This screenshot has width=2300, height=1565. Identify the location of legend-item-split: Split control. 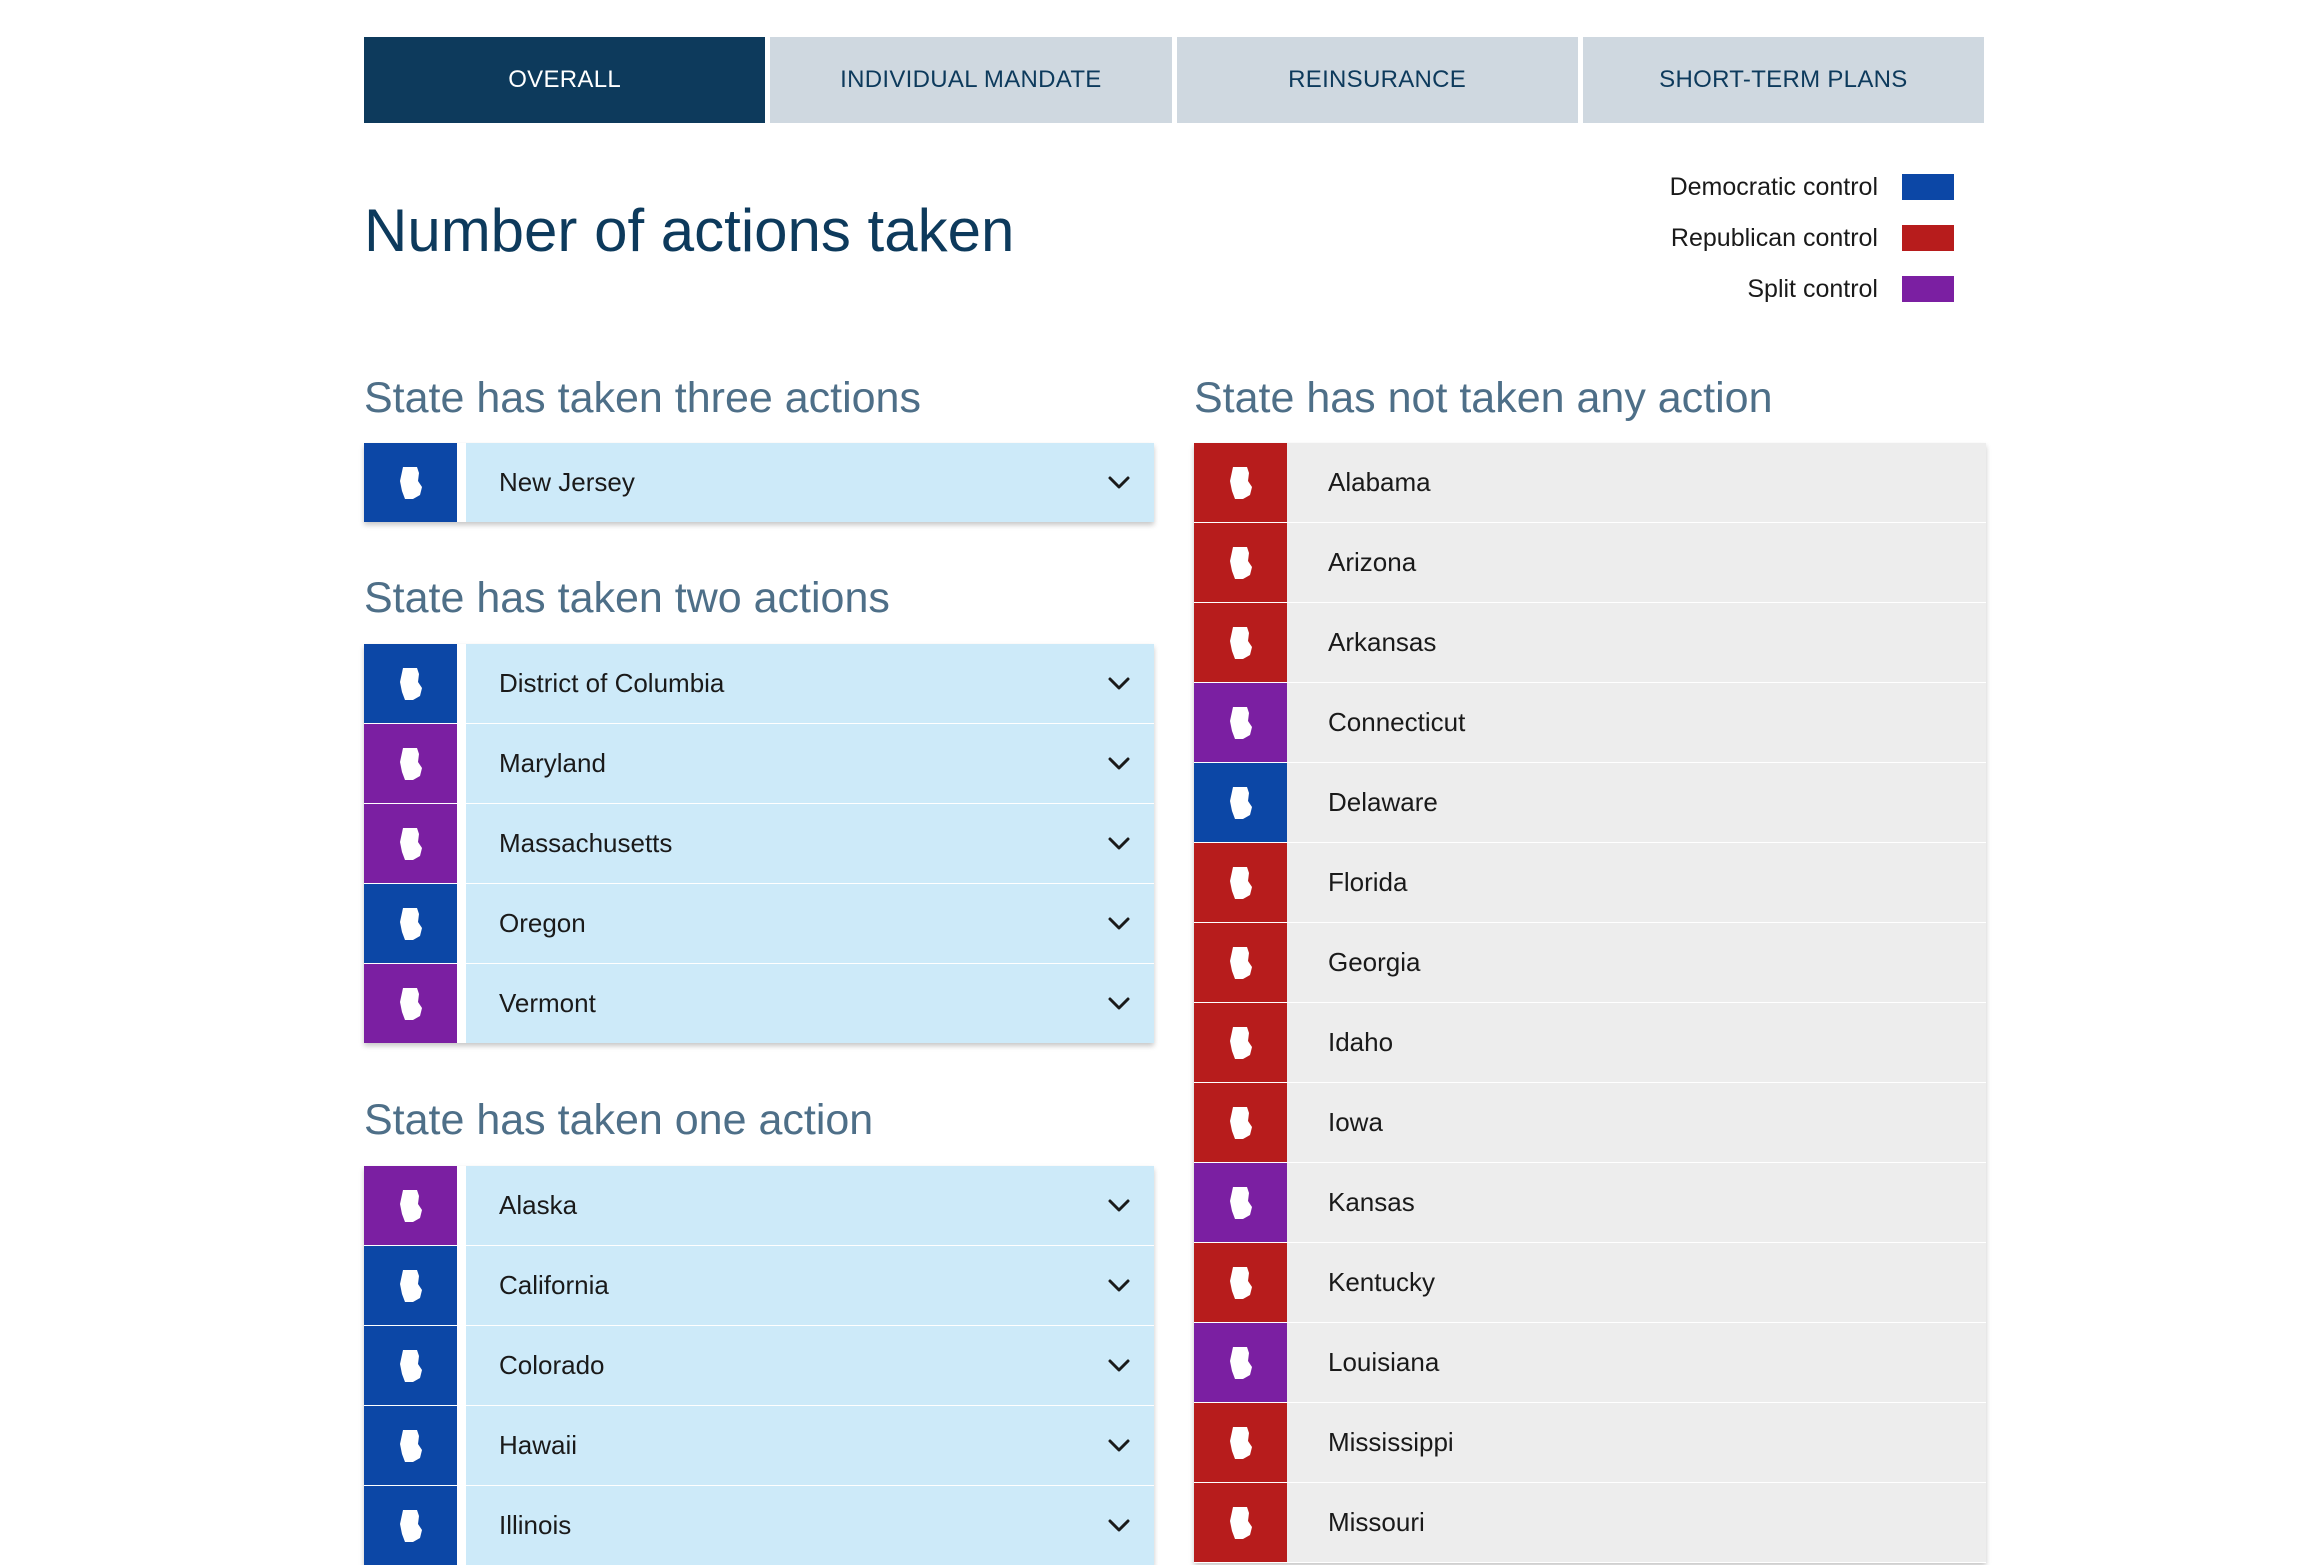
(1812, 289).